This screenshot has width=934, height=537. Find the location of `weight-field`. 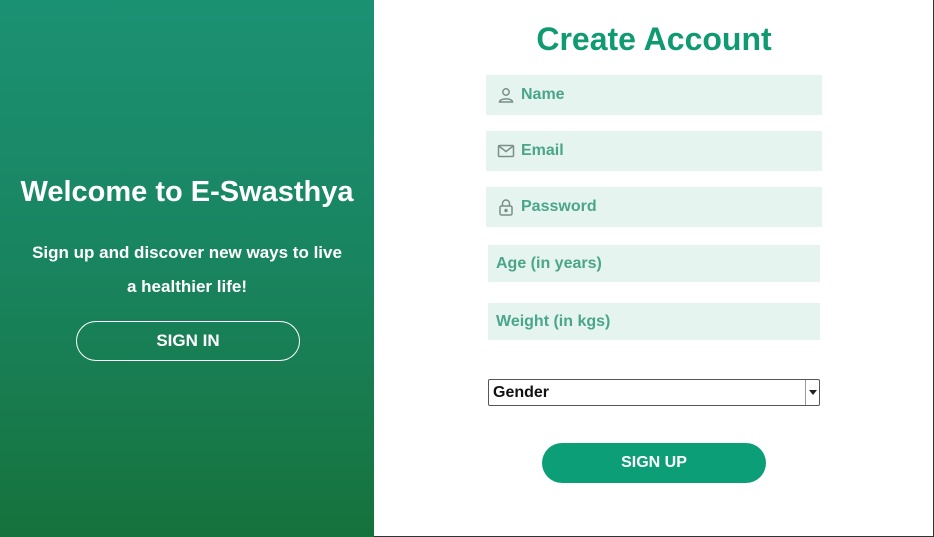

weight-field is located at coordinates (654, 321).